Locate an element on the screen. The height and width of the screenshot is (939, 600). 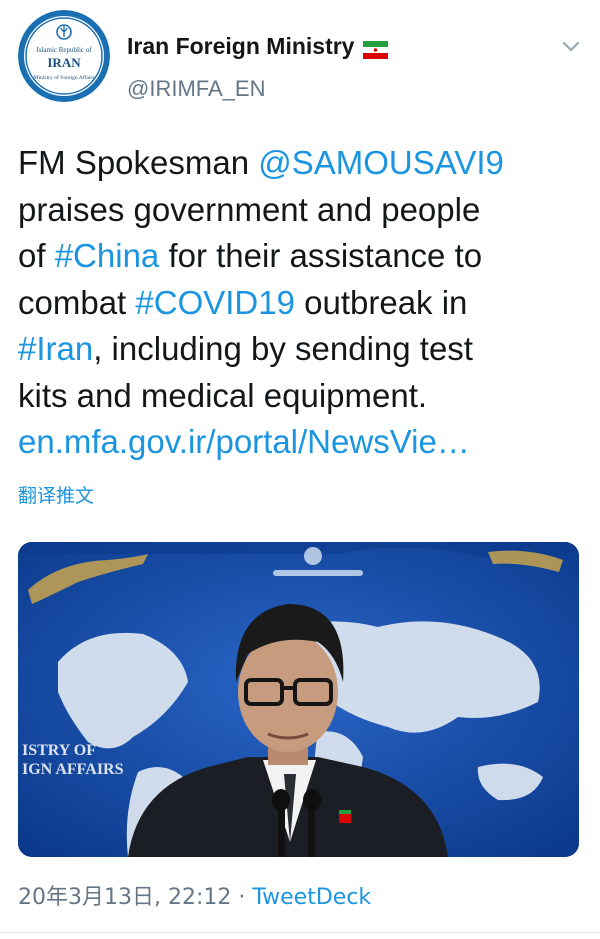
tweet-text-segment: , including by sending test is located at coordinates (283, 348).